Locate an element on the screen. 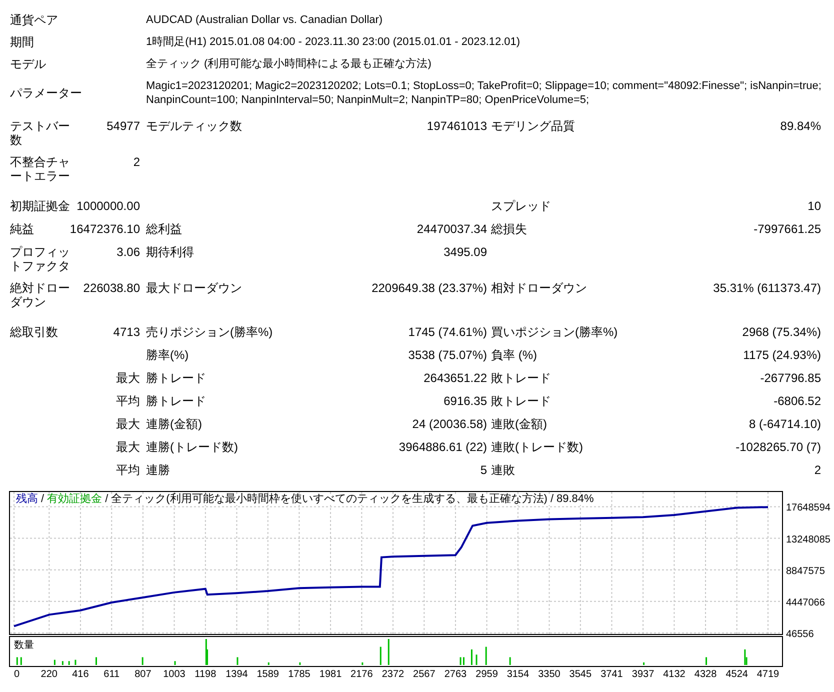  report-label: モデリング品質 is located at coordinates (533, 127).